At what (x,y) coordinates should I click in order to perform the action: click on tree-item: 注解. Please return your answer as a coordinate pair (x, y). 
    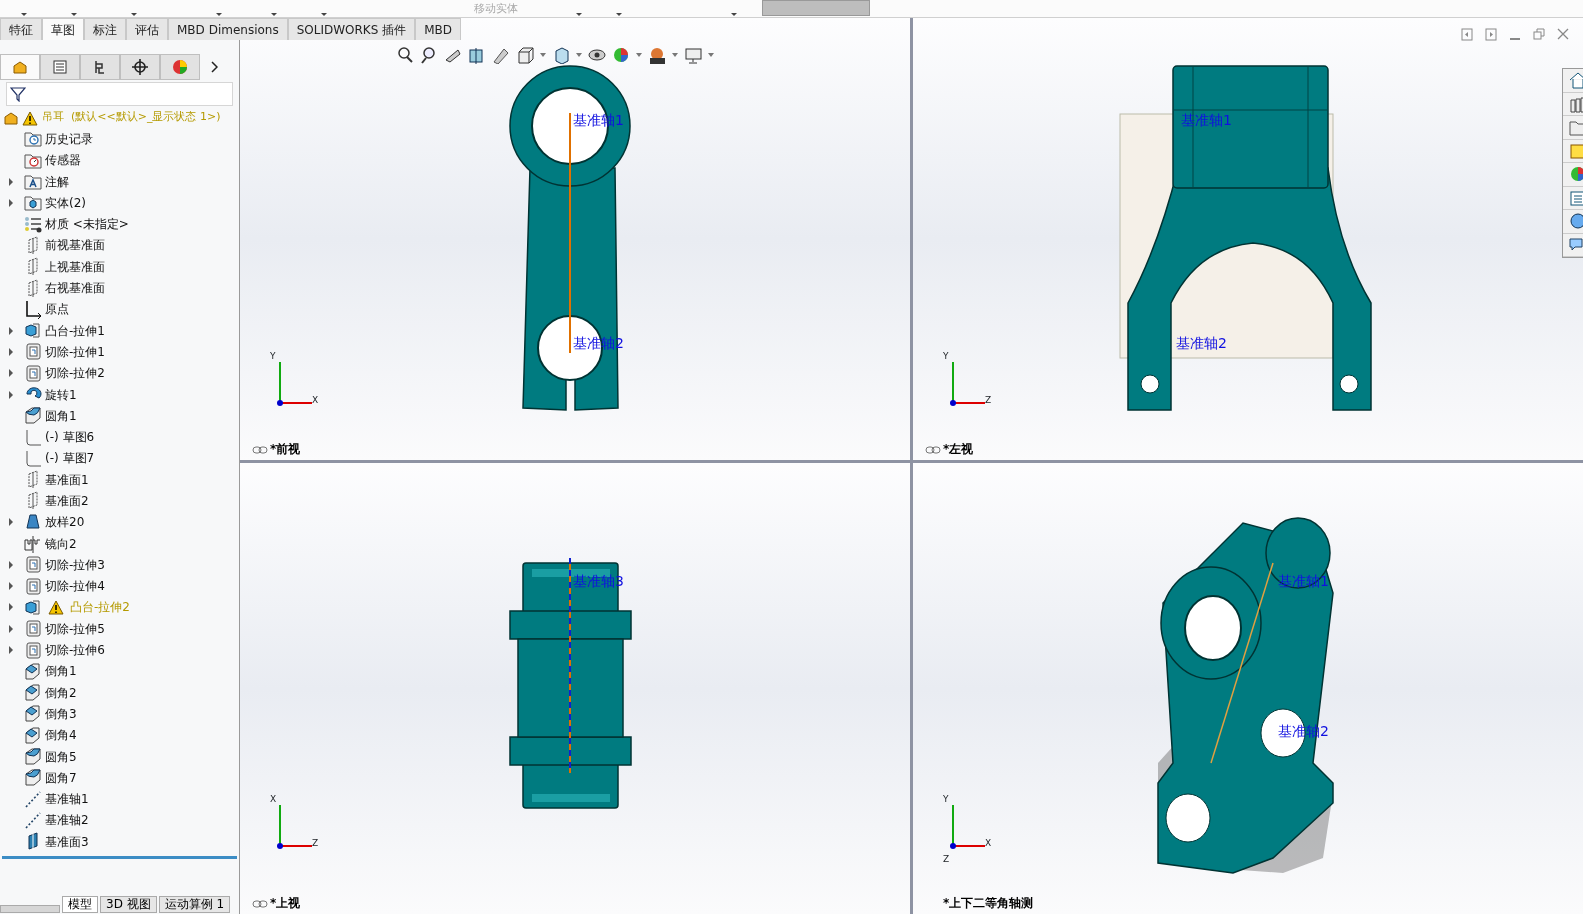
    Looking at the image, I should click on (119, 181).